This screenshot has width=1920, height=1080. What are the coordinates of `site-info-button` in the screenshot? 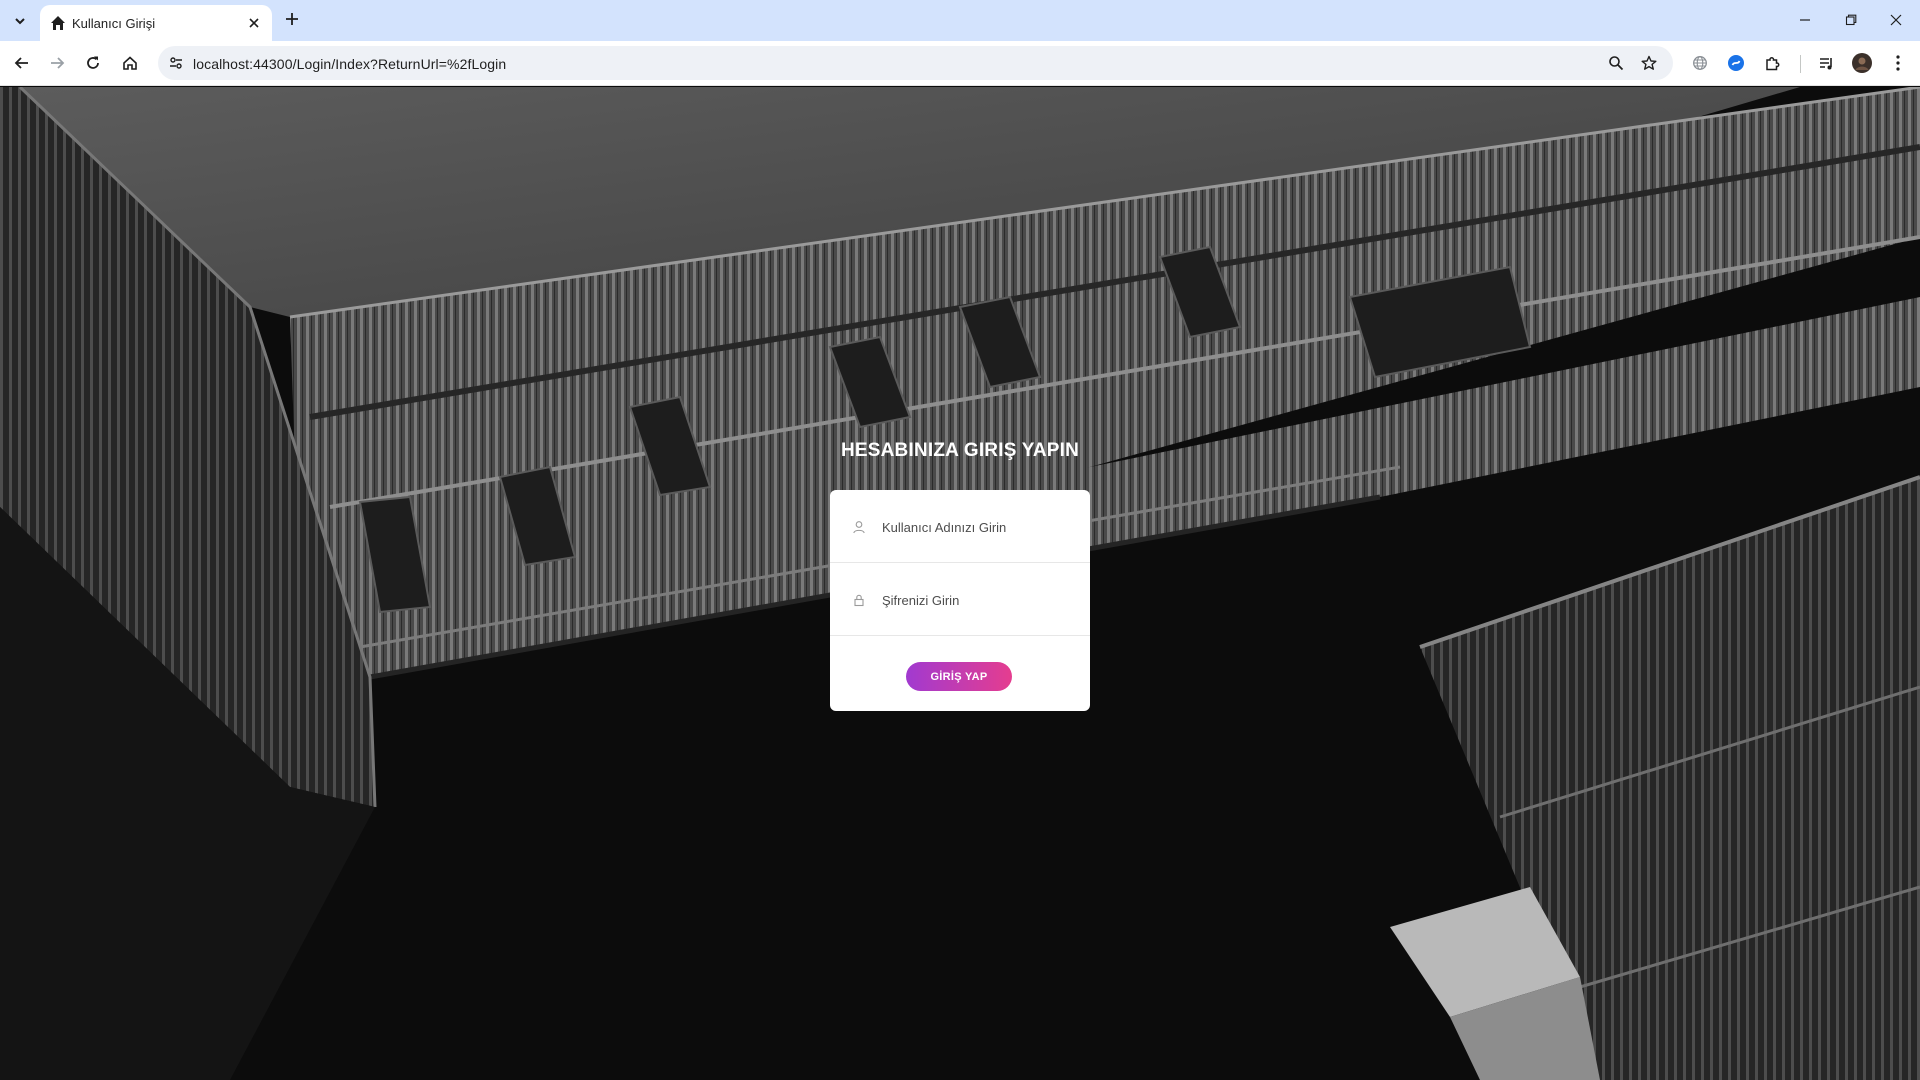 It's located at (176, 63).